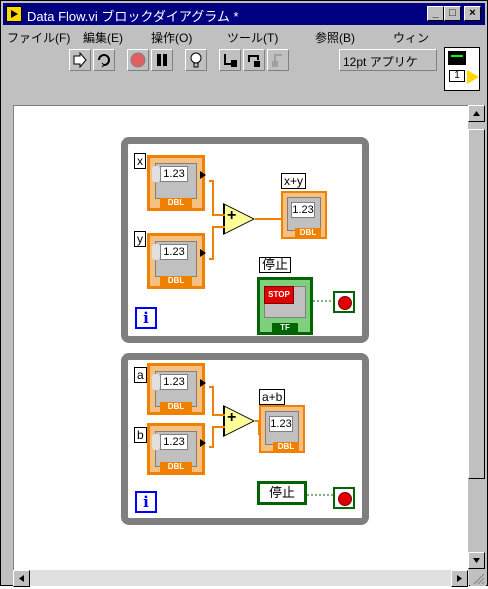  I want to click on control-a: 1.23 DBL, so click(176, 389).